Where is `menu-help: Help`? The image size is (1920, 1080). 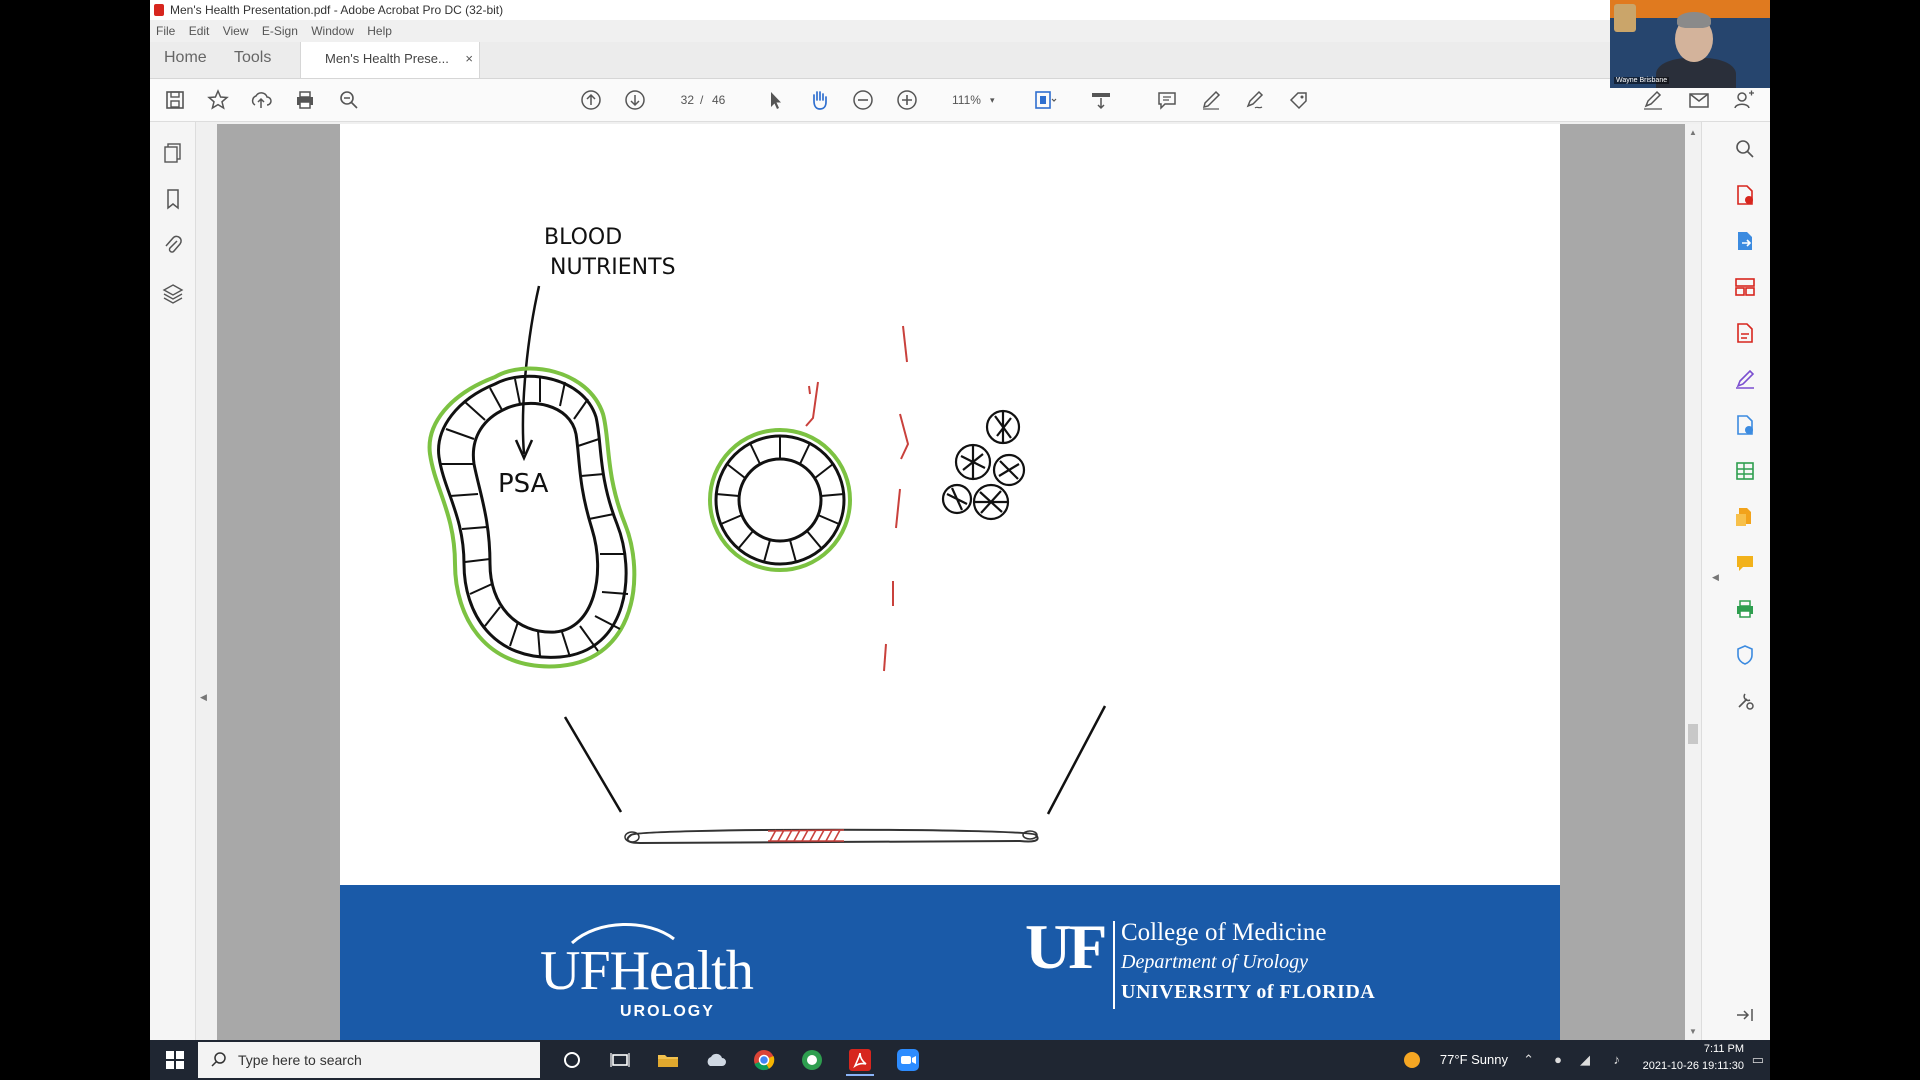 menu-help: Help is located at coordinates (379, 31).